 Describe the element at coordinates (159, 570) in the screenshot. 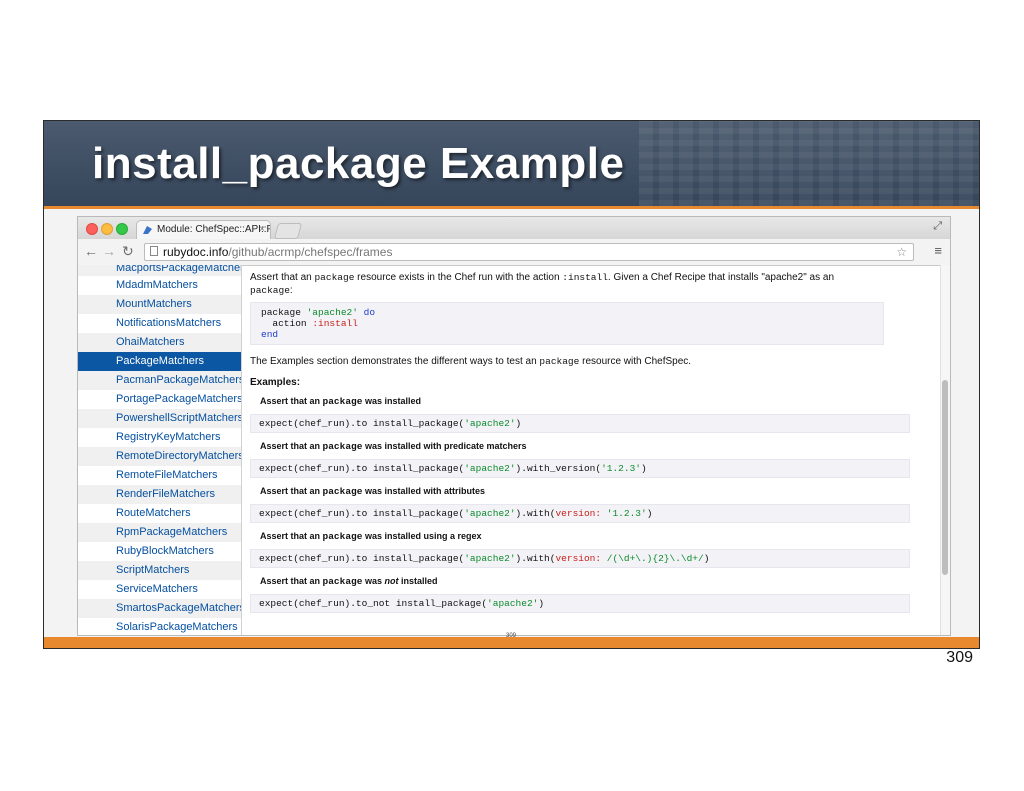

I see `sidebar-item: ScriptMatchers` at that location.